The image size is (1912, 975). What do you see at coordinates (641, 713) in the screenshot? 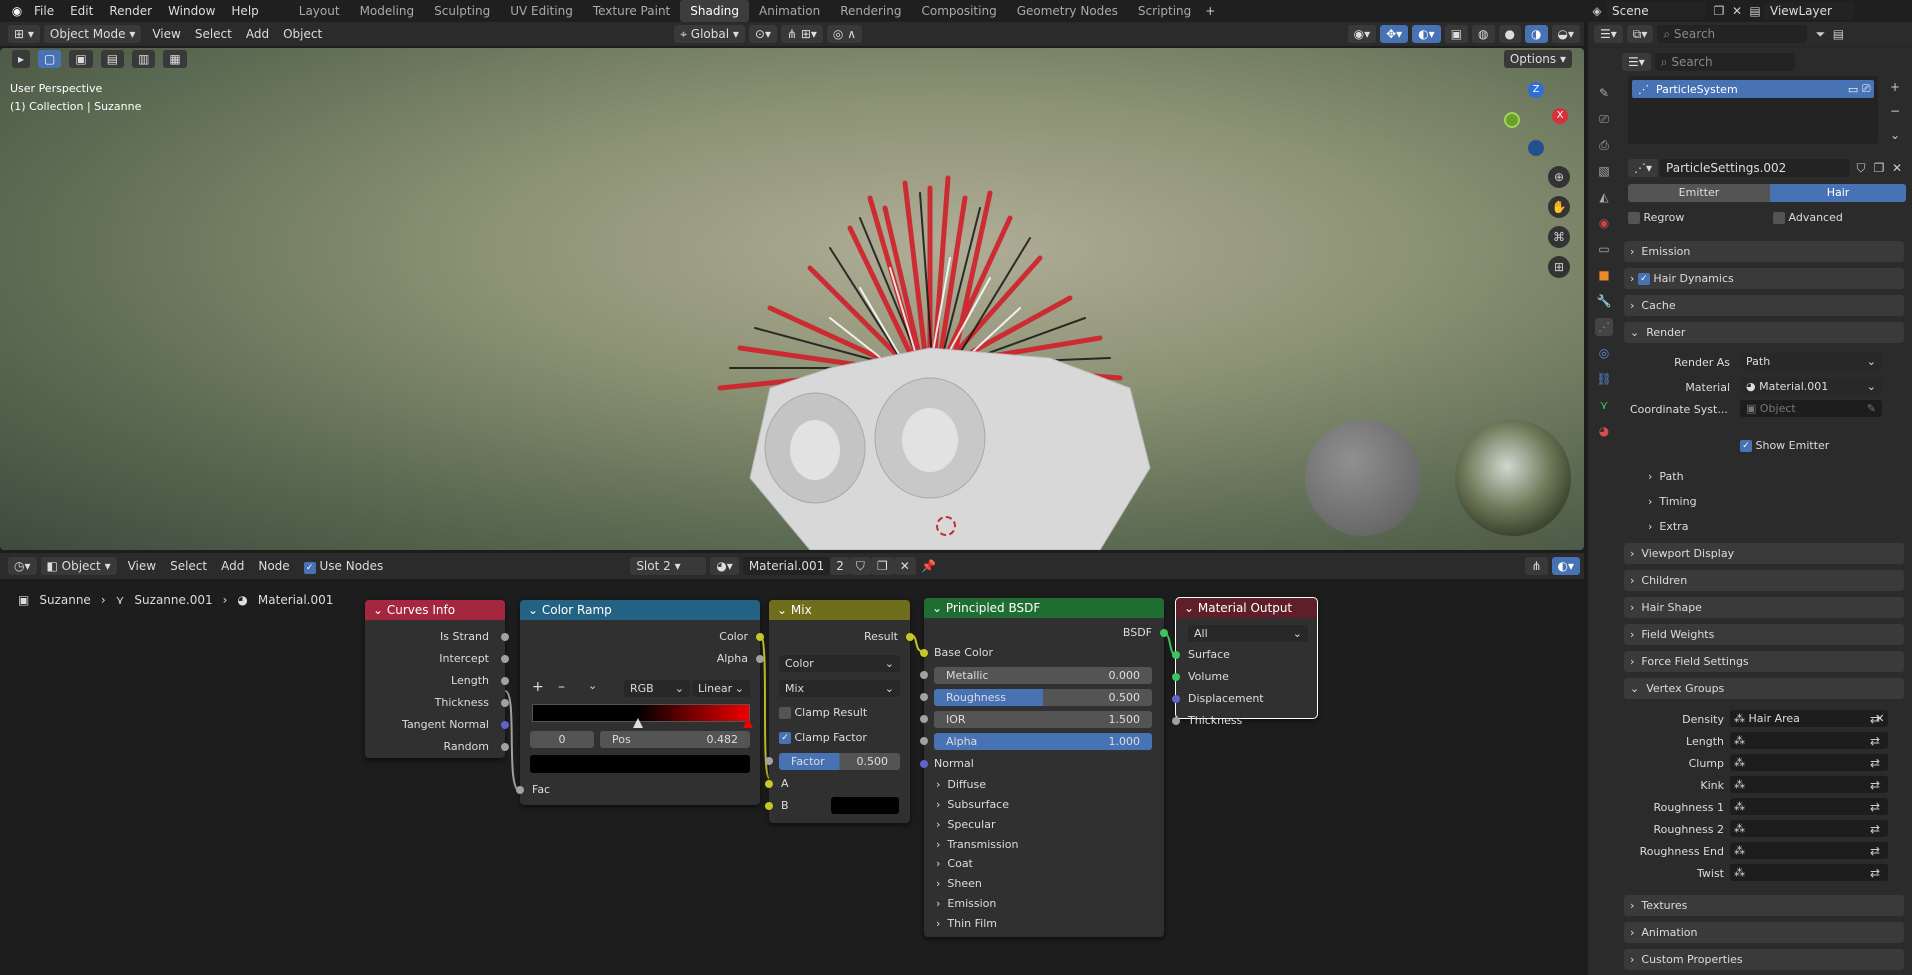
I see `color-ramp-gradient` at bounding box center [641, 713].